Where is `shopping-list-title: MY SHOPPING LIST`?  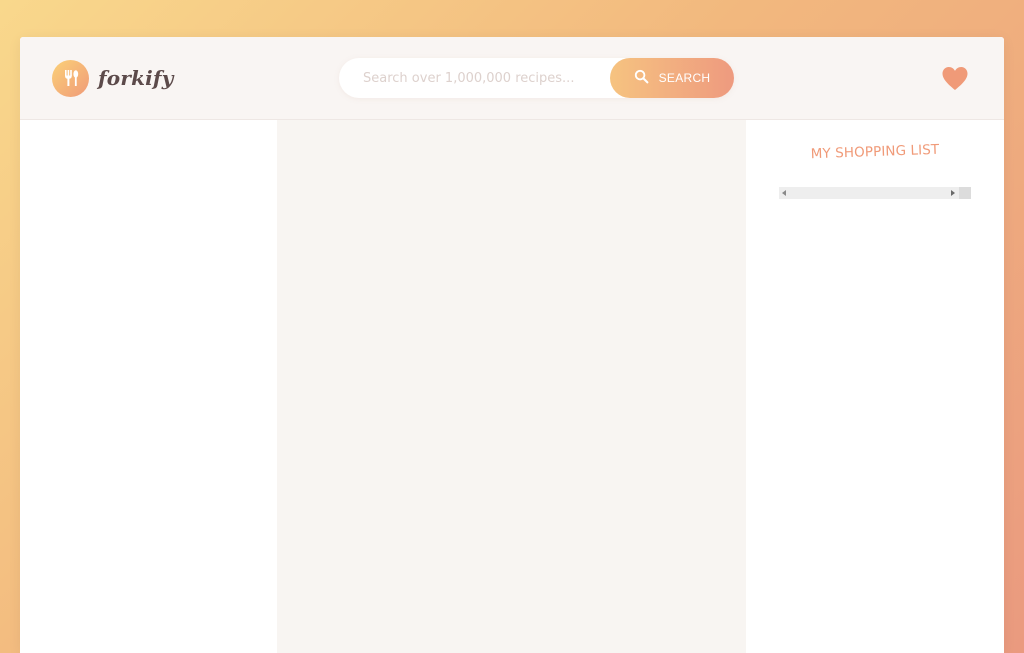 shopping-list-title: MY SHOPPING LIST is located at coordinates (875, 152).